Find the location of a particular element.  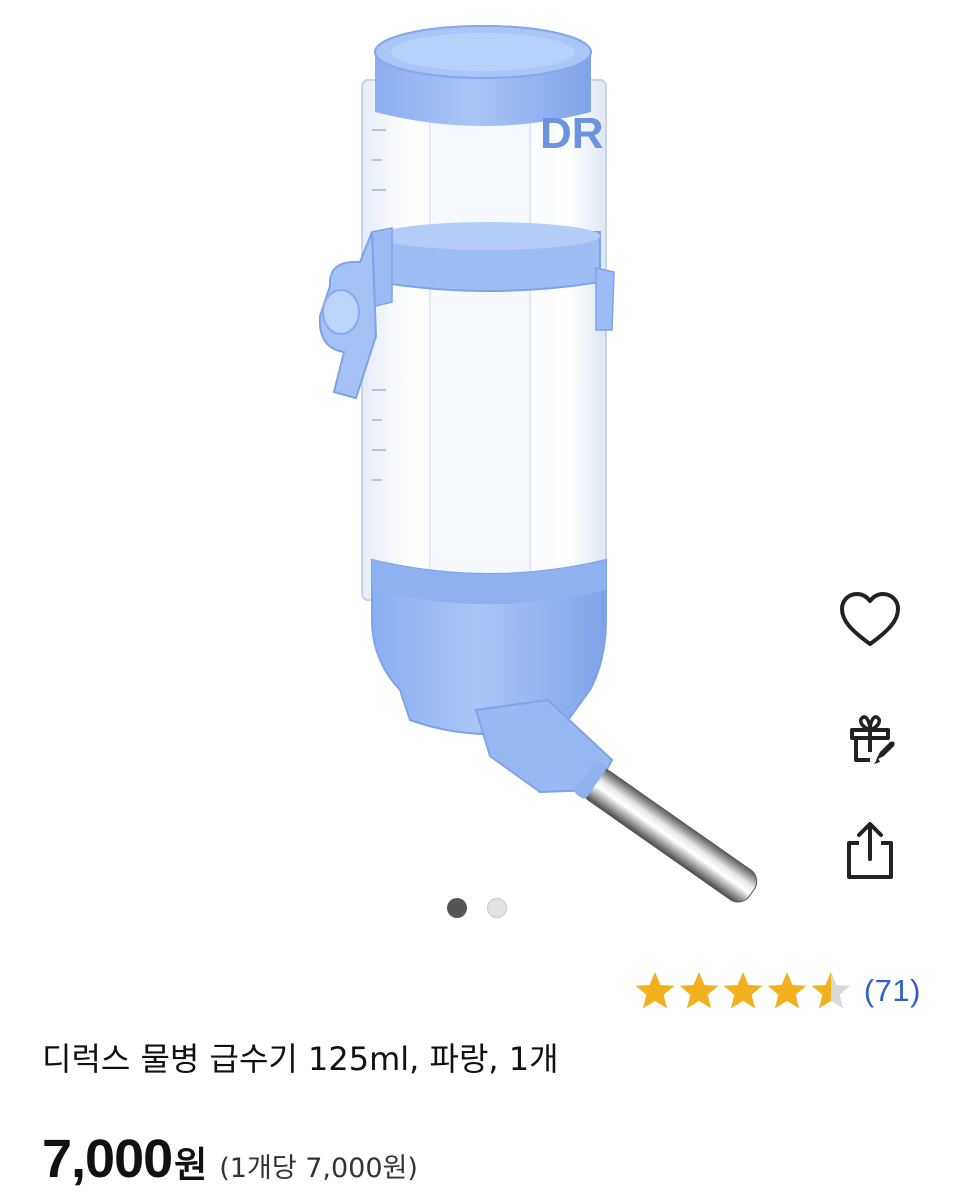

heart-icon is located at coordinates (870, 619).